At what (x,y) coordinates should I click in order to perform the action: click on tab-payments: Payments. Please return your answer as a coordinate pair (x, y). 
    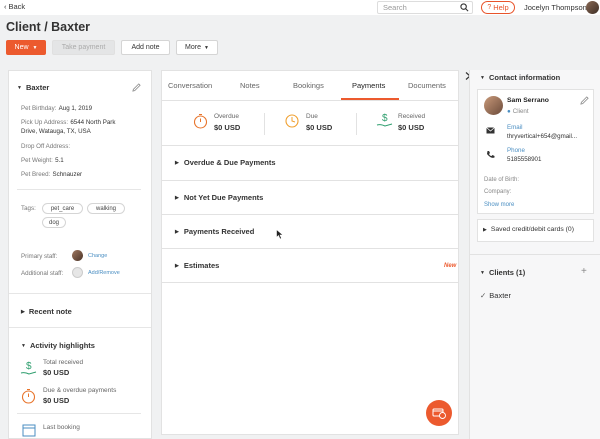
    Looking at the image, I should click on (368, 85).